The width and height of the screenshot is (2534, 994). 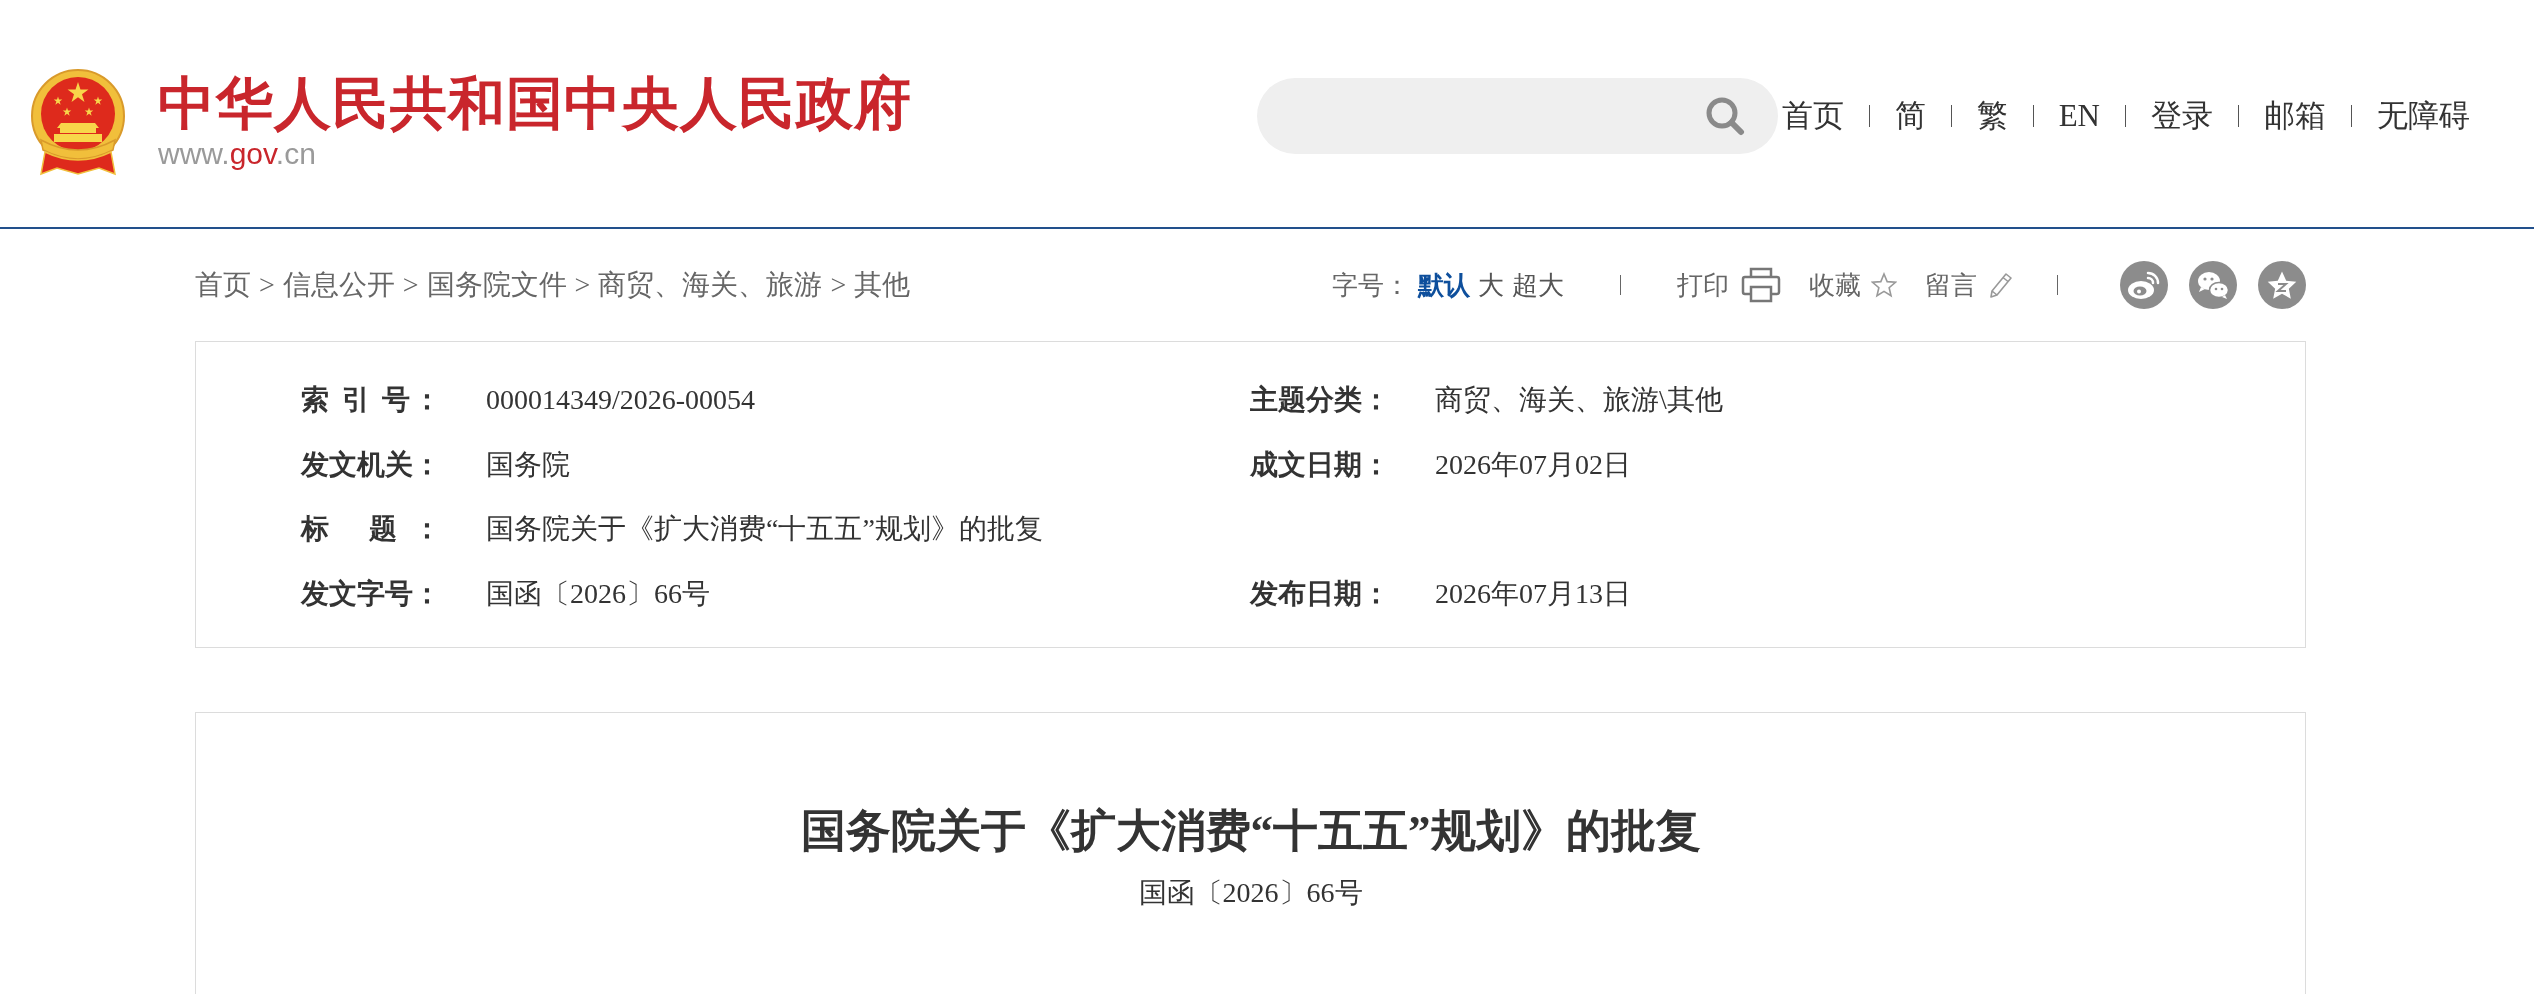 I want to click on field-label: 发文机关：, so click(x=371, y=464).